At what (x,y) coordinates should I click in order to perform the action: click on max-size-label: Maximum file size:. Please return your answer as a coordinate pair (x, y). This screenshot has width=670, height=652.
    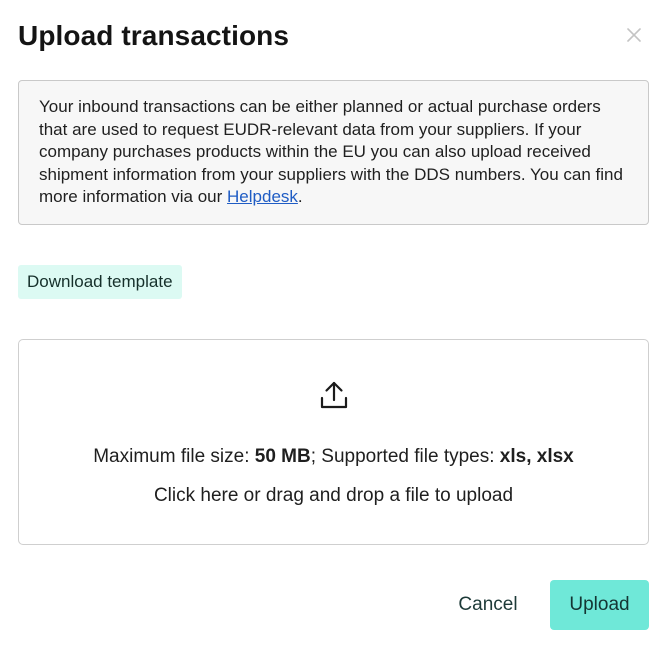
    Looking at the image, I should click on (174, 456).